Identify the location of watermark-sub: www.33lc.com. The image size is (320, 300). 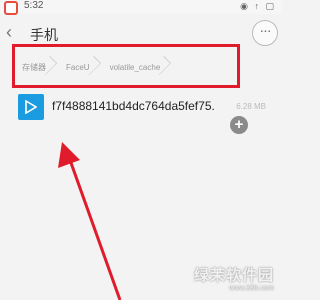
(251, 288).